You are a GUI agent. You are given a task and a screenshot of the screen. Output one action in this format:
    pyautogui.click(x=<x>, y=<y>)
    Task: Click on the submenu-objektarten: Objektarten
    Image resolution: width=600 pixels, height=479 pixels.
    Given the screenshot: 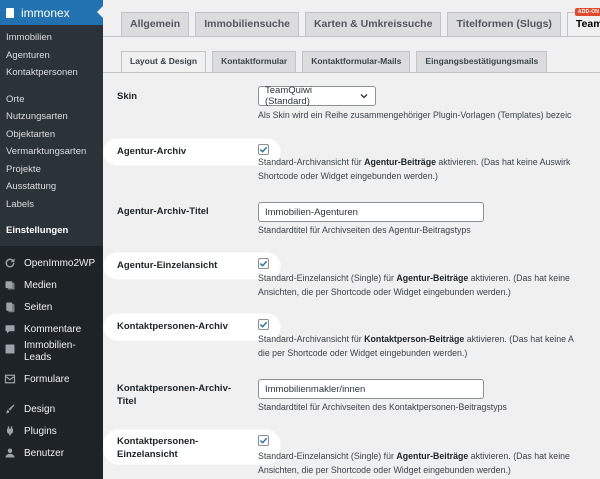 What is the action you would take?
    pyautogui.click(x=51, y=135)
    